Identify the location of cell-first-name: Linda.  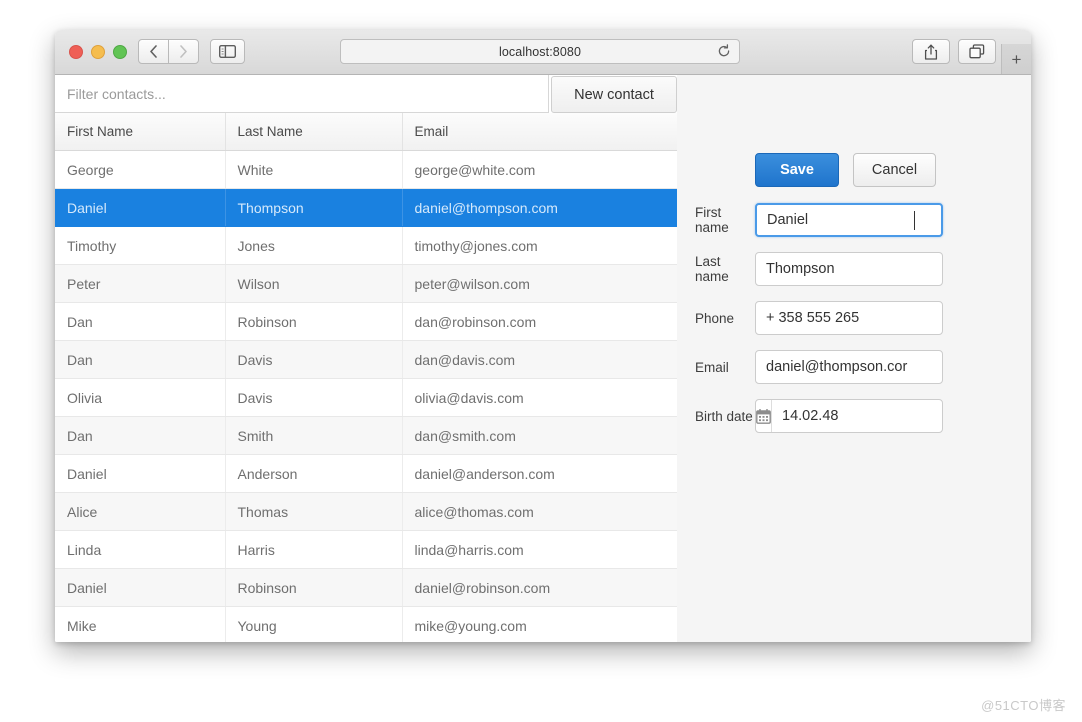
(140, 549).